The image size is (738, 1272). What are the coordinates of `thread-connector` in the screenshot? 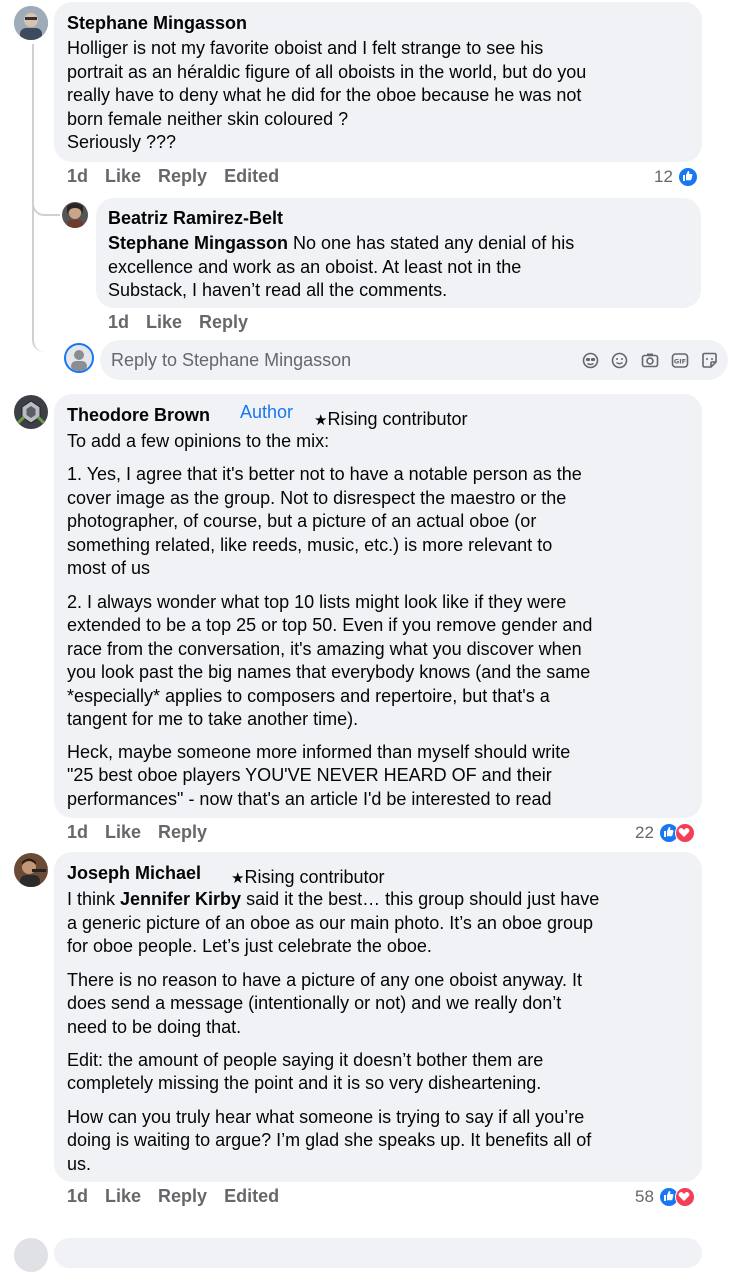 It's located at (46, 326).